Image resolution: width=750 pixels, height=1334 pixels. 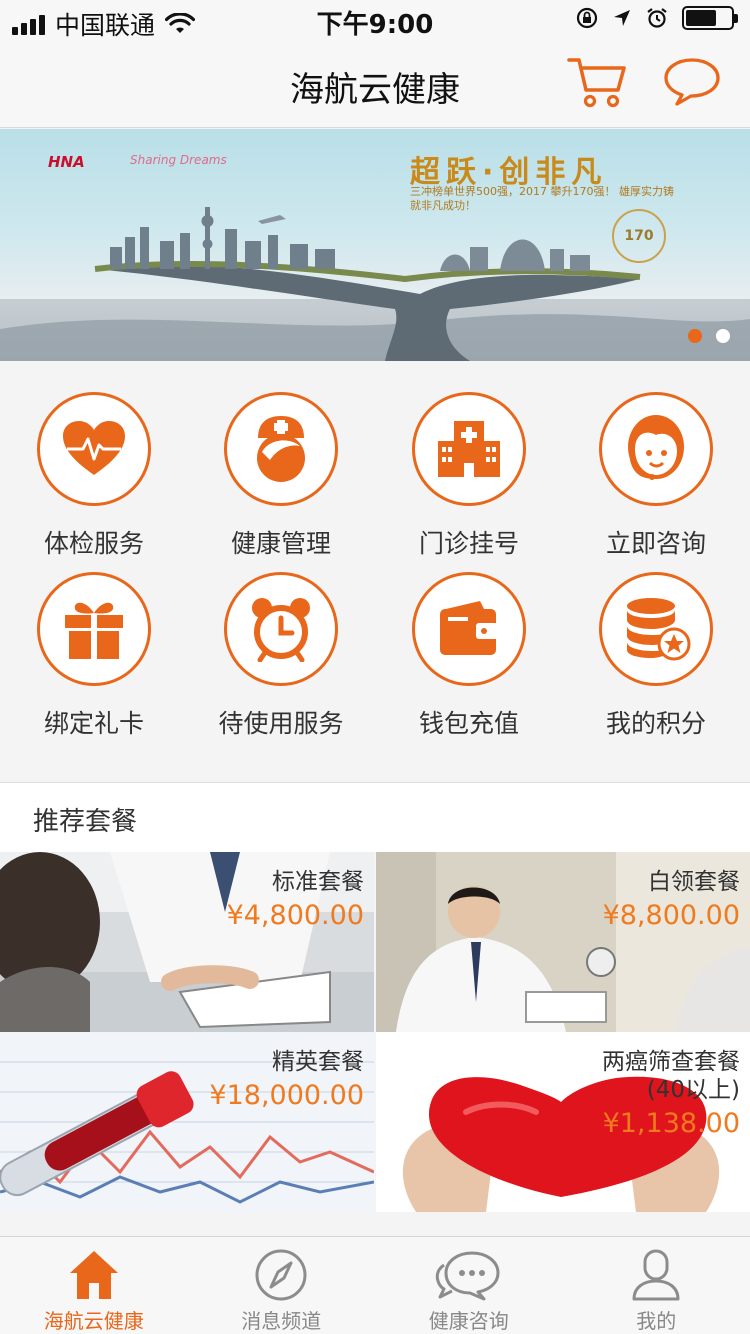 What do you see at coordinates (281, 1321) in the screenshot?
I see `tab-label: 消息频道` at bounding box center [281, 1321].